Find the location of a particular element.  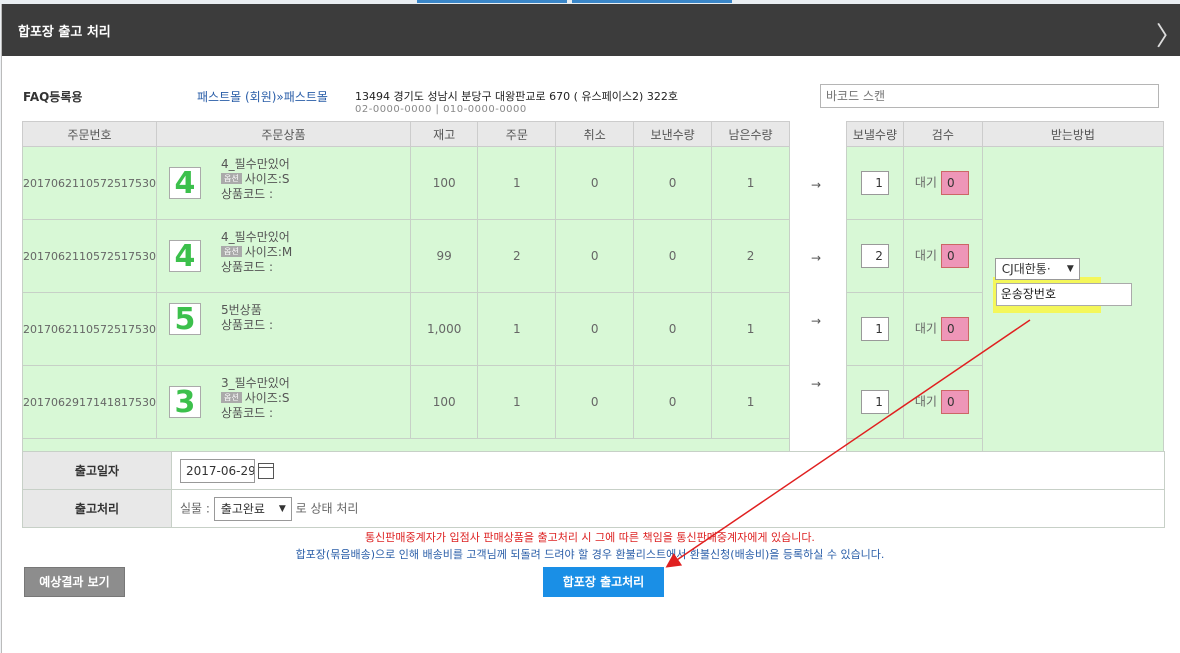

ship-status-value: 출고완료 is located at coordinates (242, 508).